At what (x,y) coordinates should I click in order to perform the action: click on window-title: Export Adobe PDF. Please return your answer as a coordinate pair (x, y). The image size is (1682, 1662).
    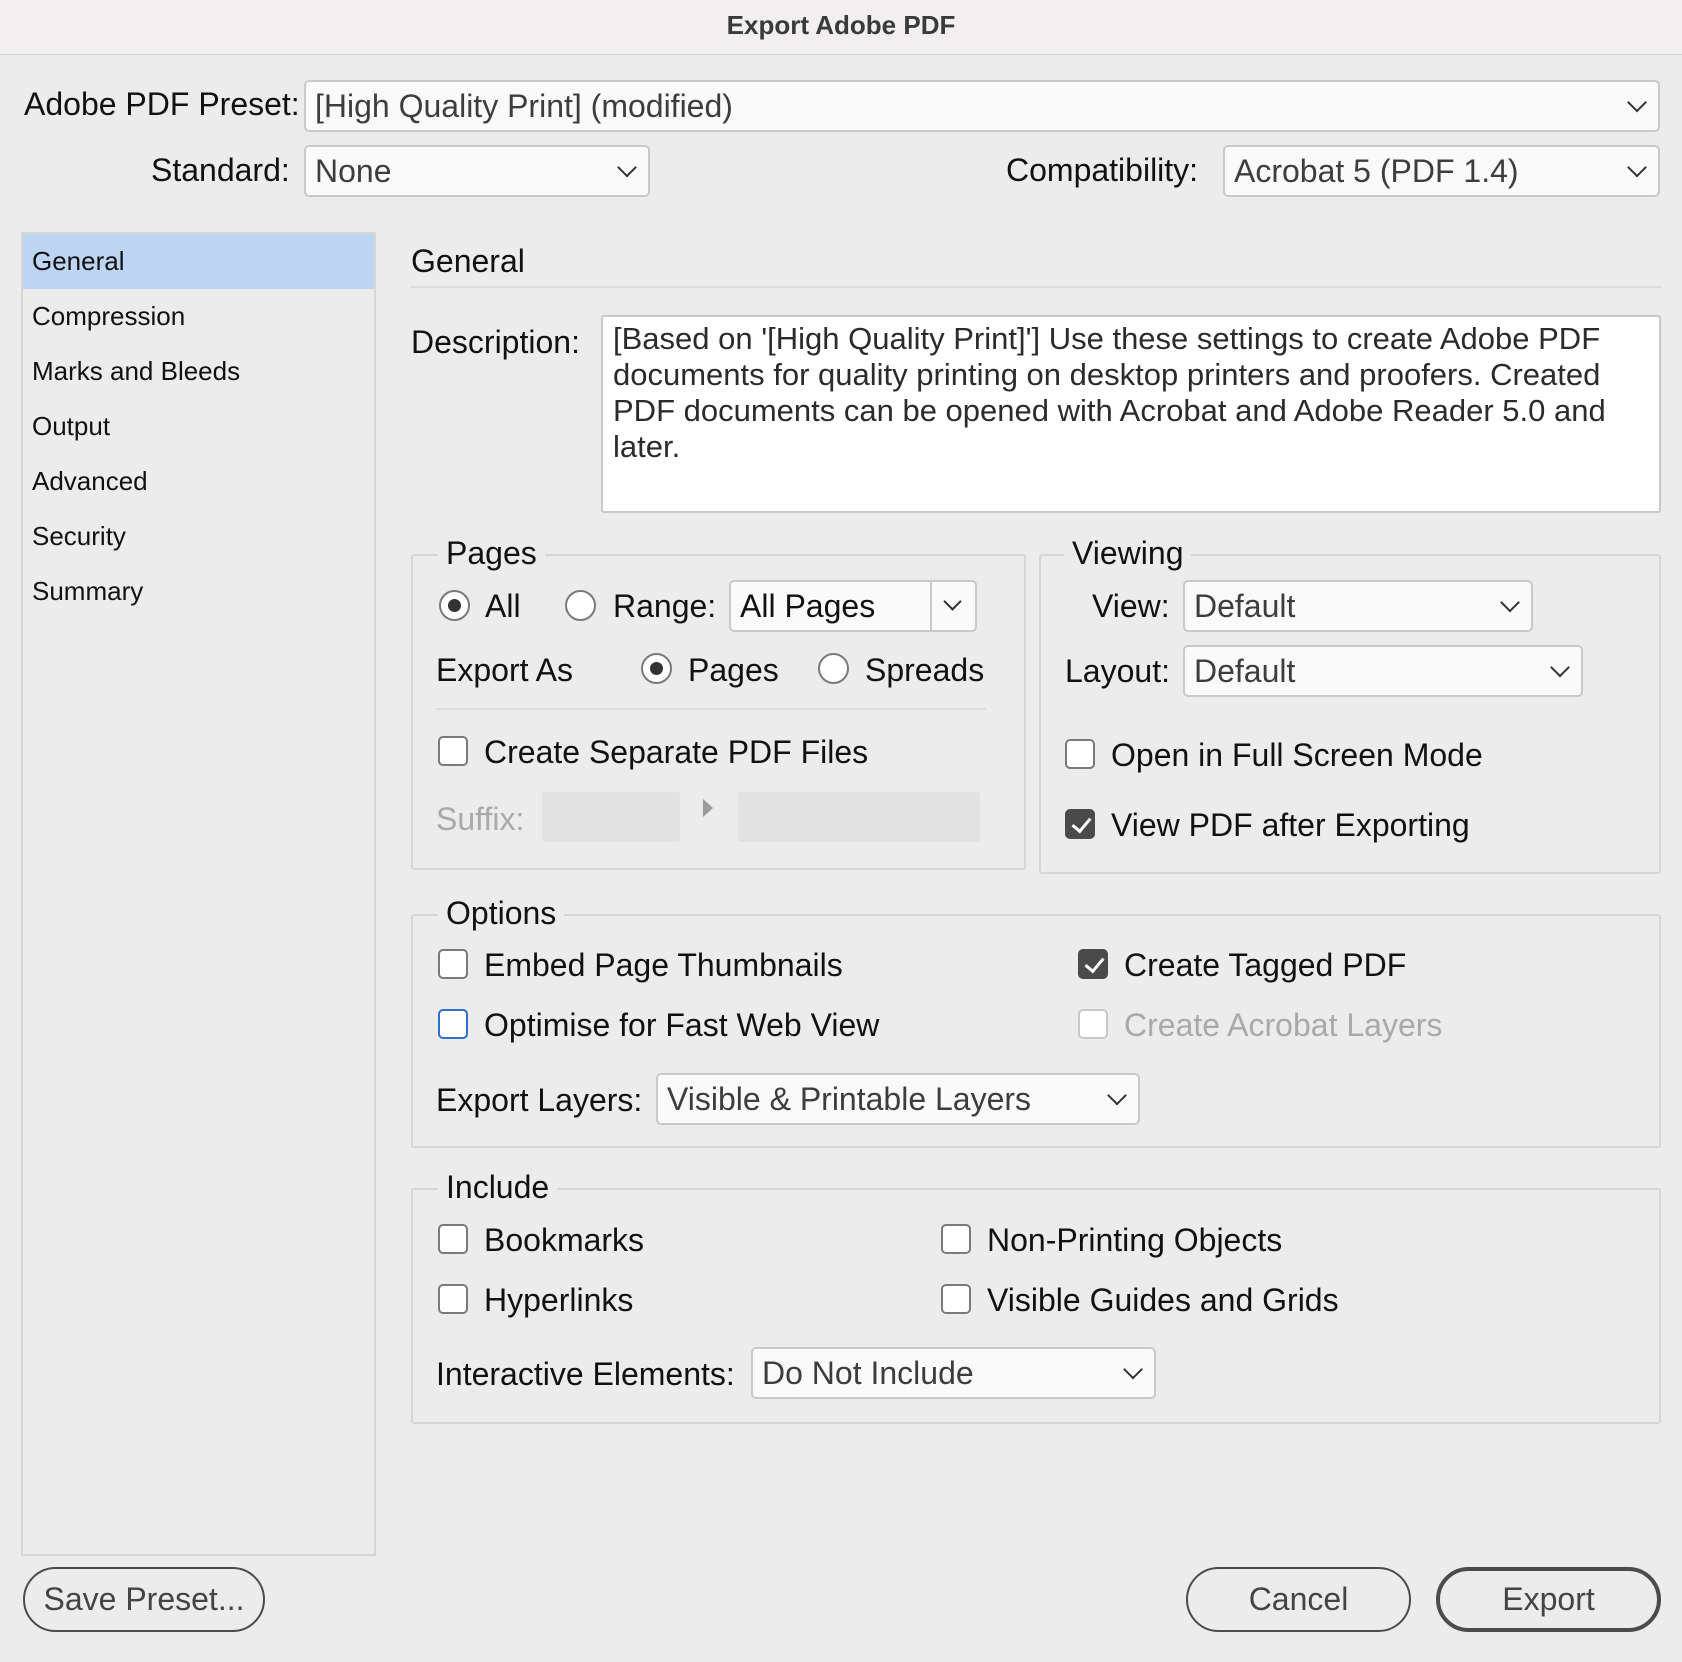
    Looking at the image, I should click on (841, 27).